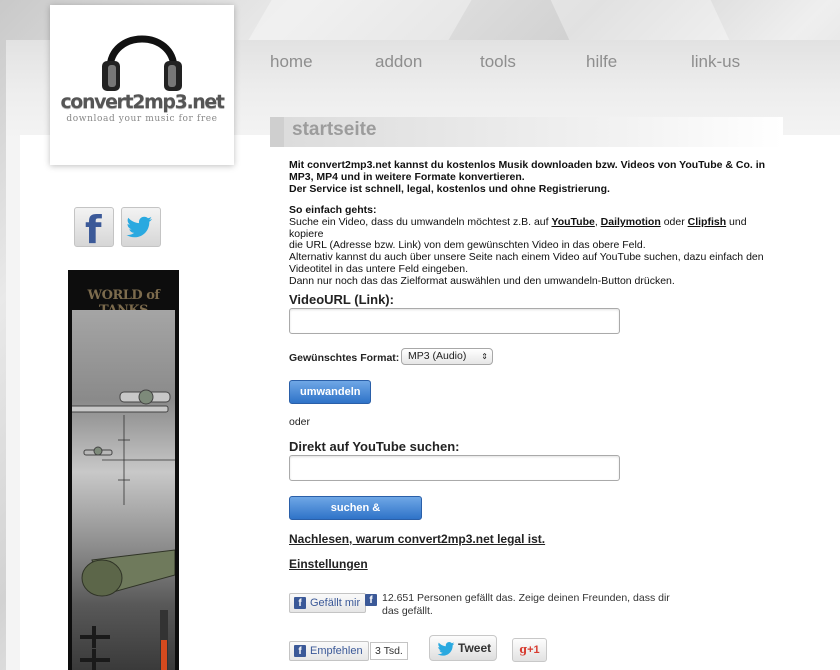 The height and width of the screenshot is (670, 840). Describe the element at coordinates (142, 63) in the screenshot. I see `headphones-icon` at that location.